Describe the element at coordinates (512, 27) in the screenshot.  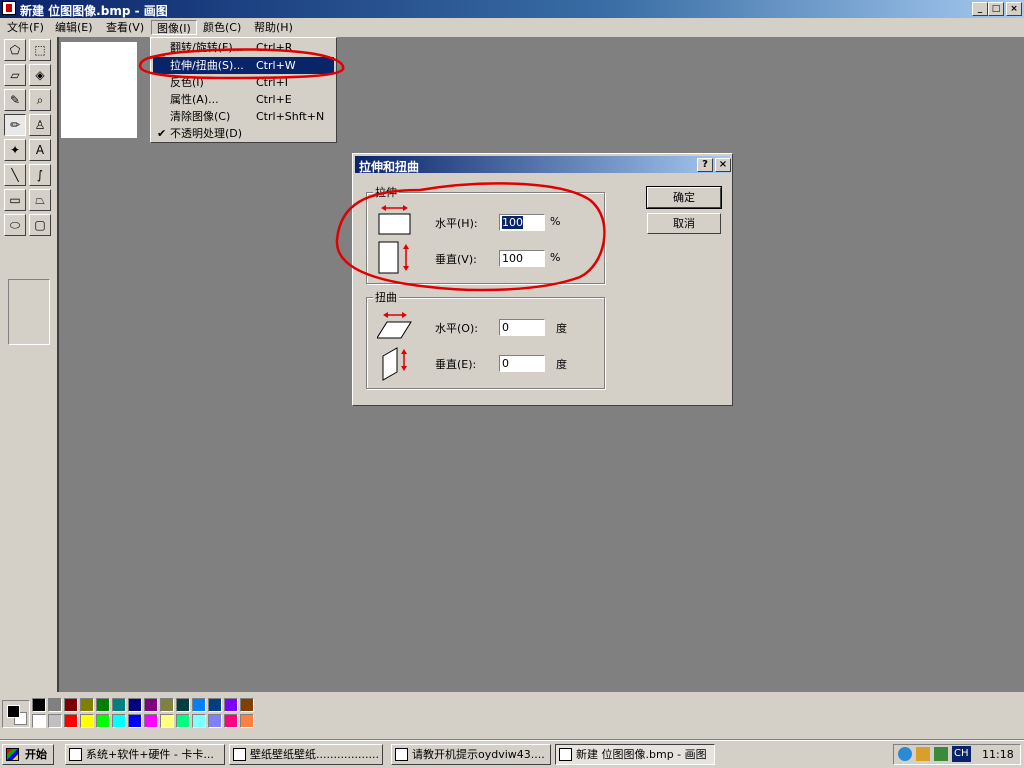
I see `menu-bar: 文件(F) 编辑(E) 查看(V) 图像(I) 颜色(C) 帮助(H)` at that location.